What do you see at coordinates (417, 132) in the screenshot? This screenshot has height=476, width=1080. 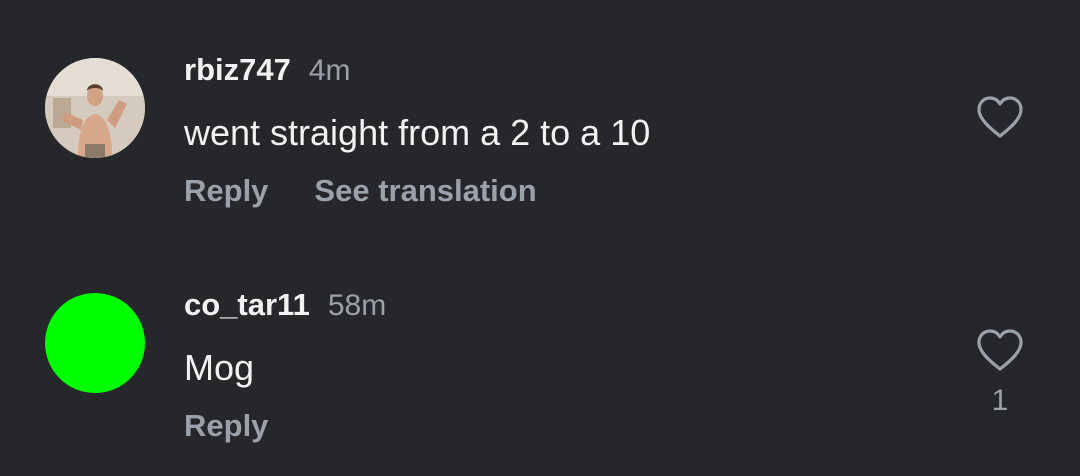 I see `comment-text: went straight from a 2 to a 10` at bounding box center [417, 132].